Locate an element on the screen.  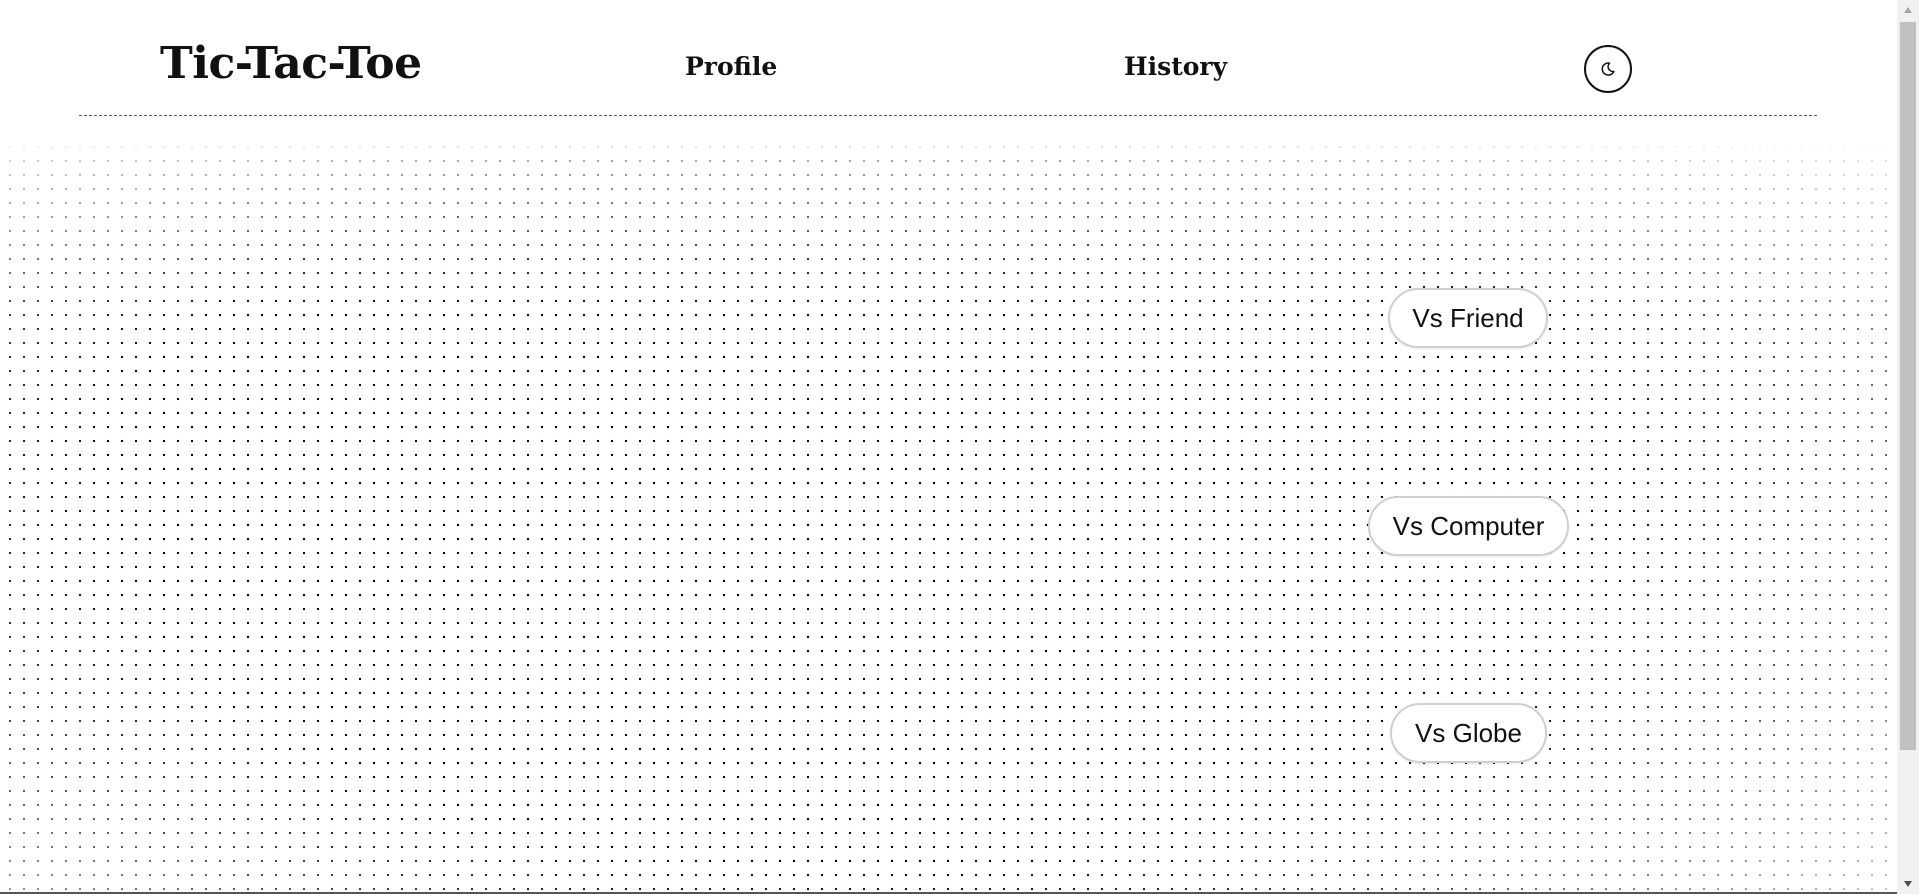
top-navbar: Tic-Tac-Toe Profile History is located at coordinates (948, 58).